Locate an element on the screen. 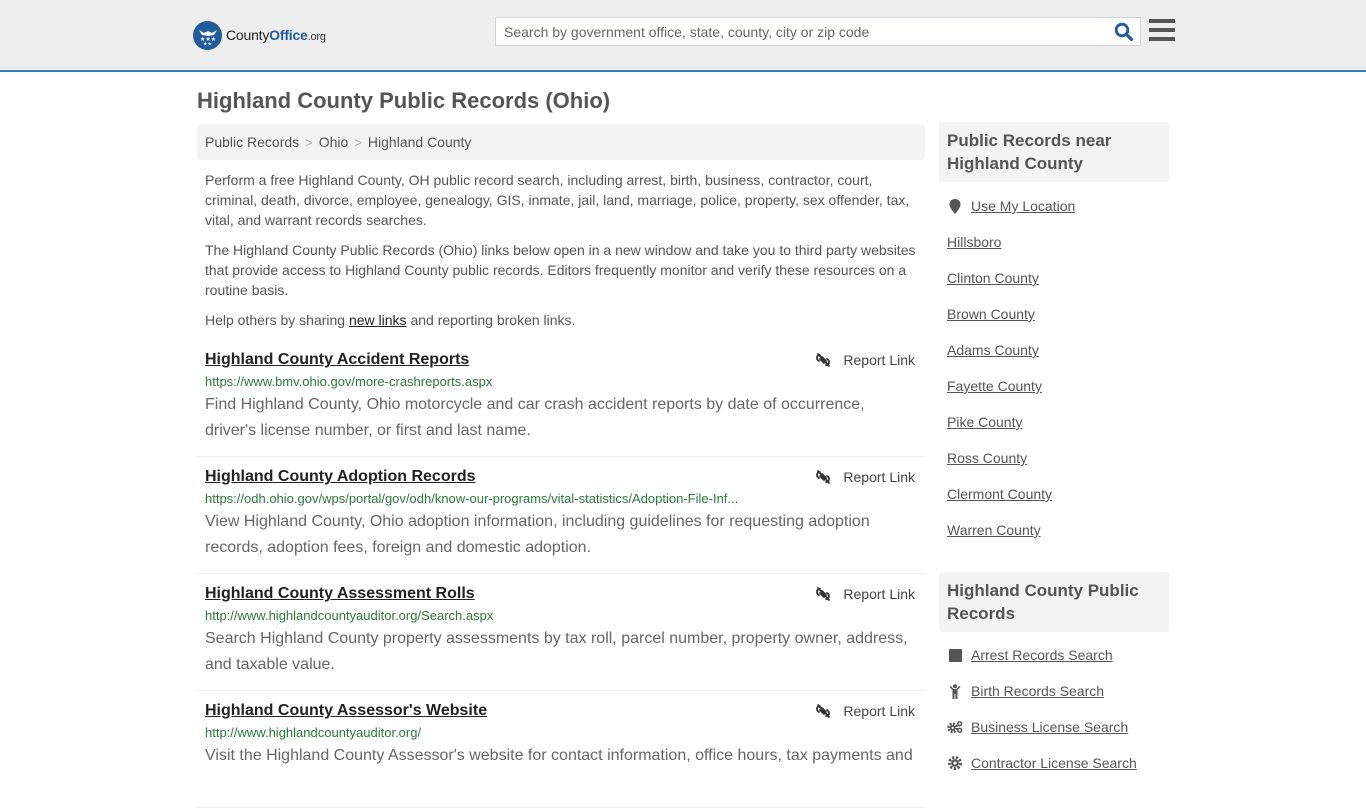 This screenshot has width=1366, height=808. search-box is located at coordinates (818, 31).